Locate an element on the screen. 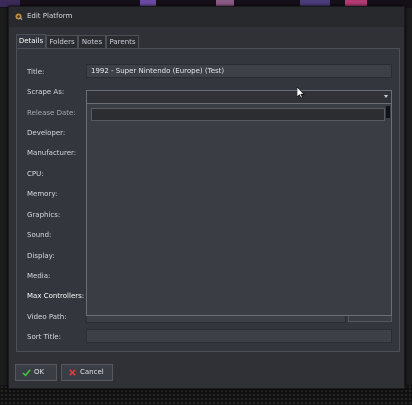 This screenshot has height=405, width=412. memory-label: Memory: is located at coordinates (42, 194).